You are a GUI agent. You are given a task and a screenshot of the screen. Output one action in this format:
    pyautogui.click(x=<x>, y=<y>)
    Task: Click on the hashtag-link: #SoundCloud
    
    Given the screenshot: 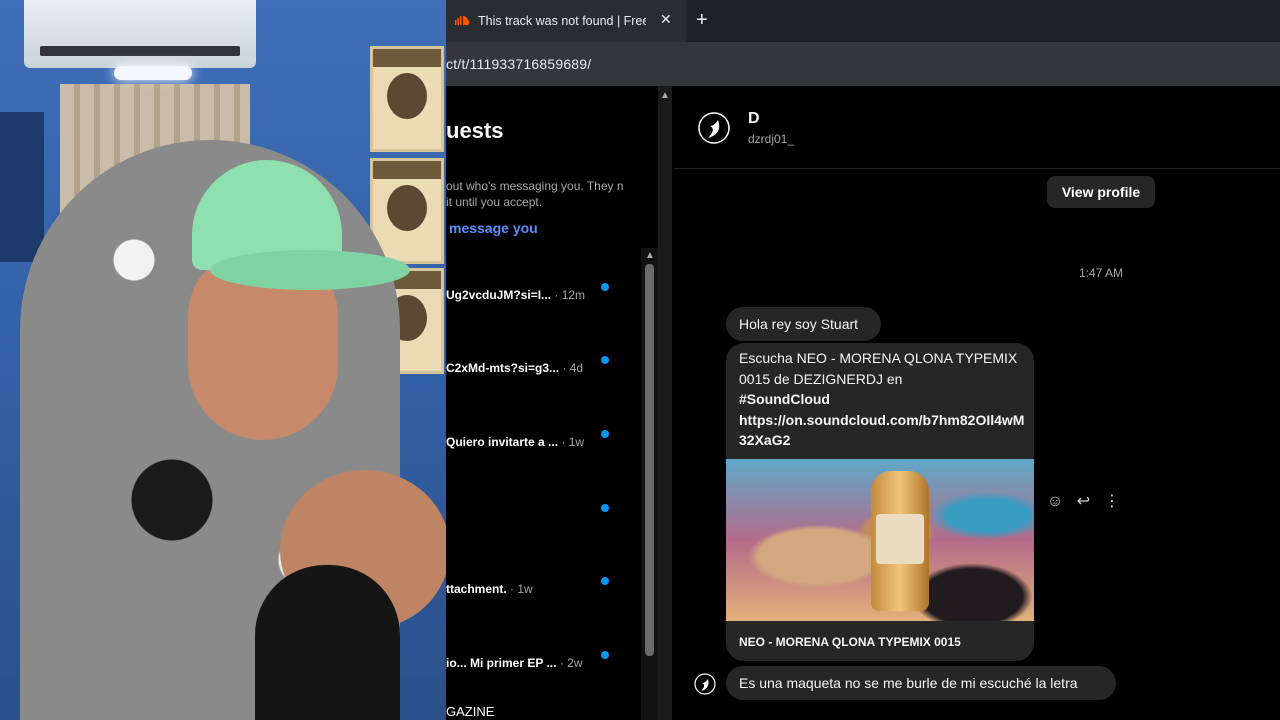 What is the action you would take?
    pyautogui.click(x=784, y=399)
    